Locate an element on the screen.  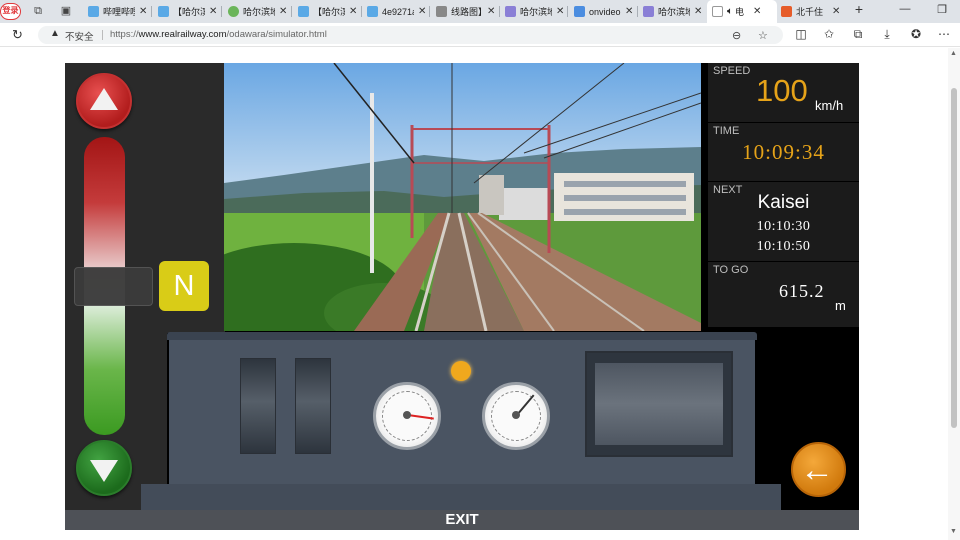
notch-down-button is located at coordinates (104, 468).